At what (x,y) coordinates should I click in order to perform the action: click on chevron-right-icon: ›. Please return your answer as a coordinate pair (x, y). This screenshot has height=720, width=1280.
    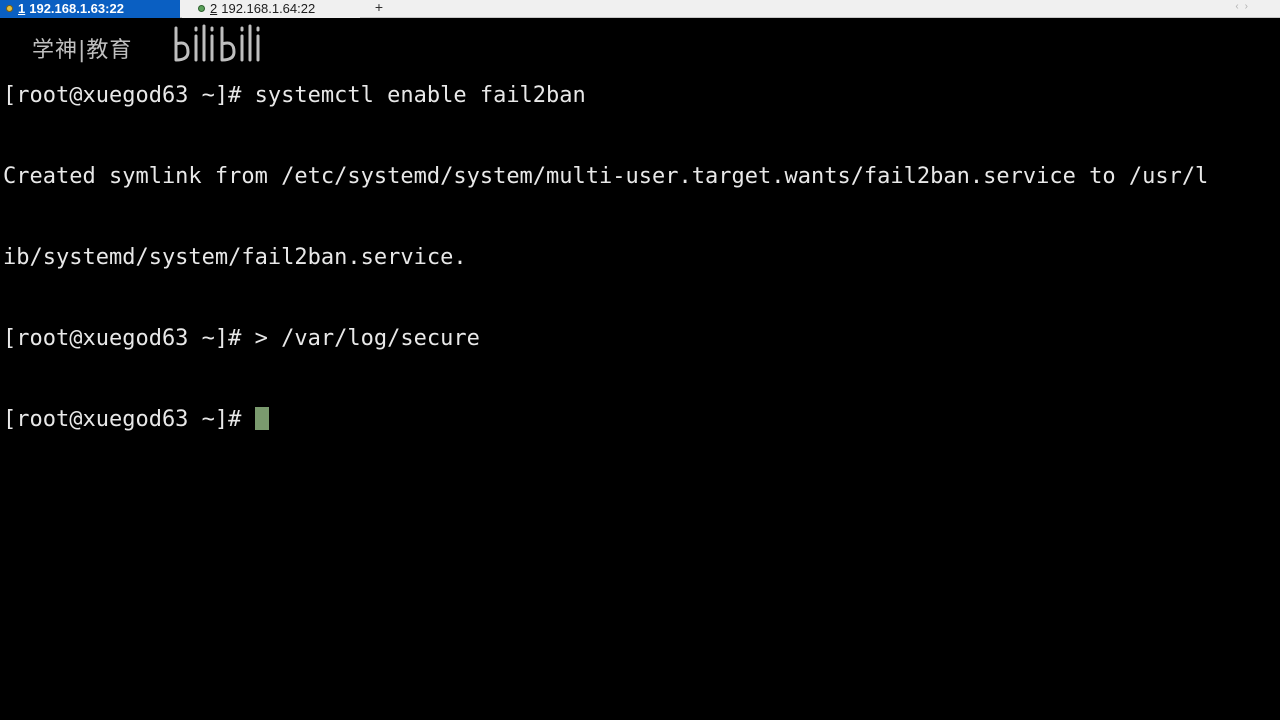
    Looking at the image, I should click on (1249, 6).